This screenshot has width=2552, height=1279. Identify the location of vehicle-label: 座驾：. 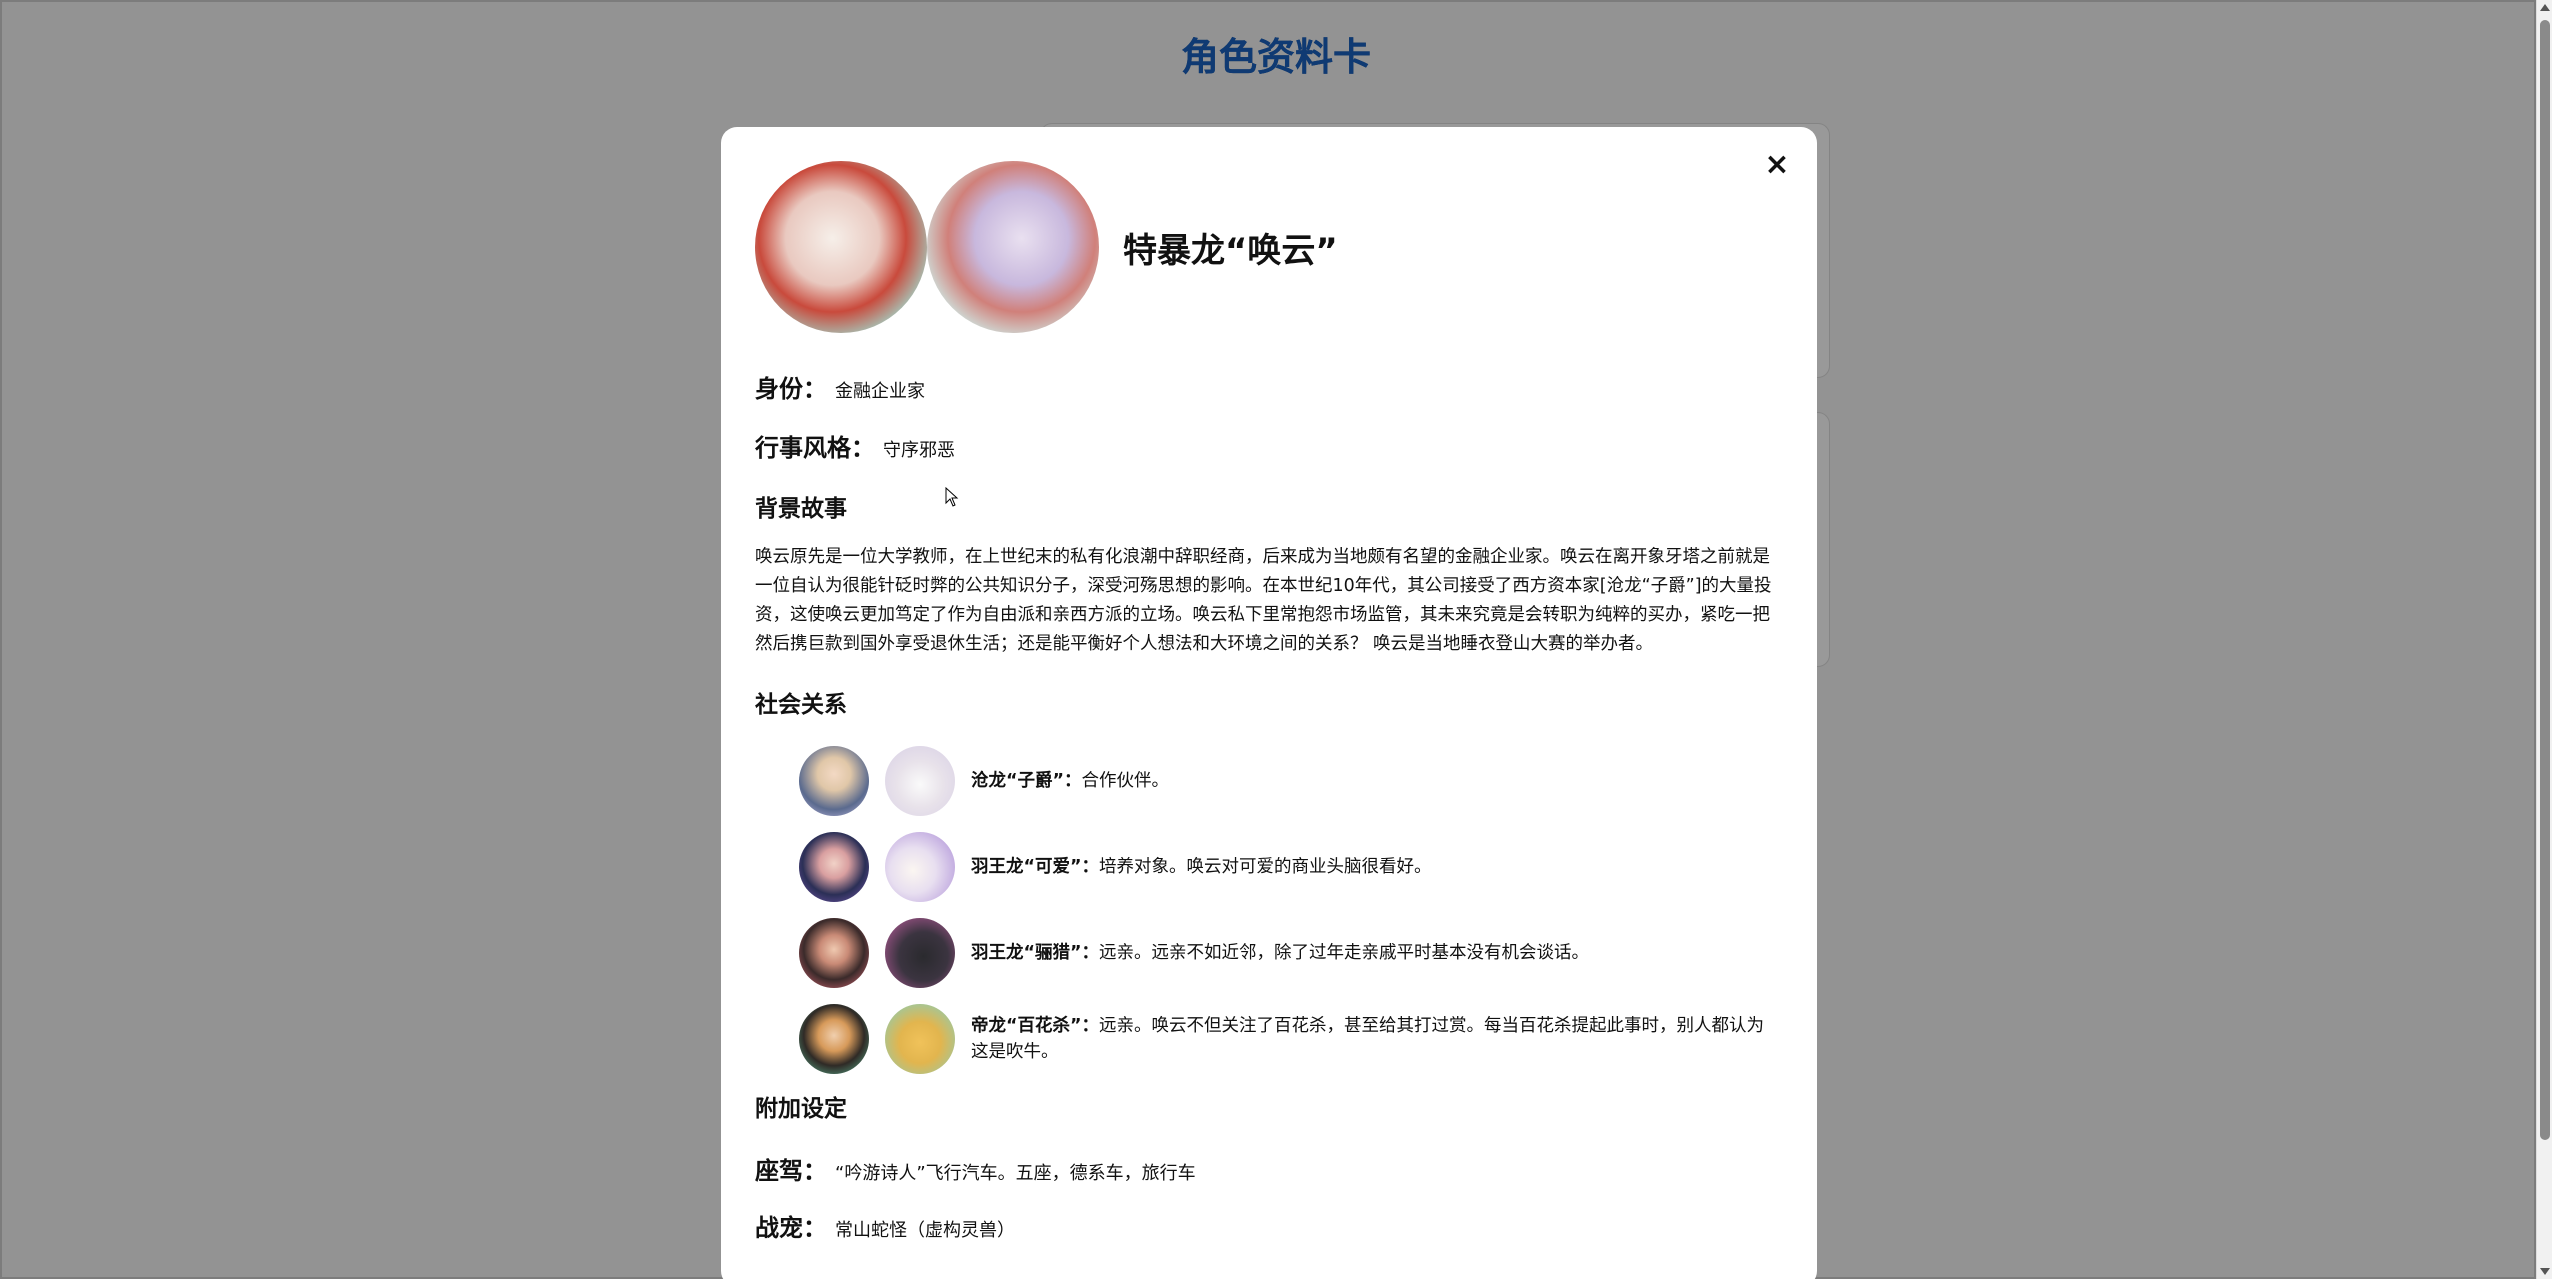
(791, 1171).